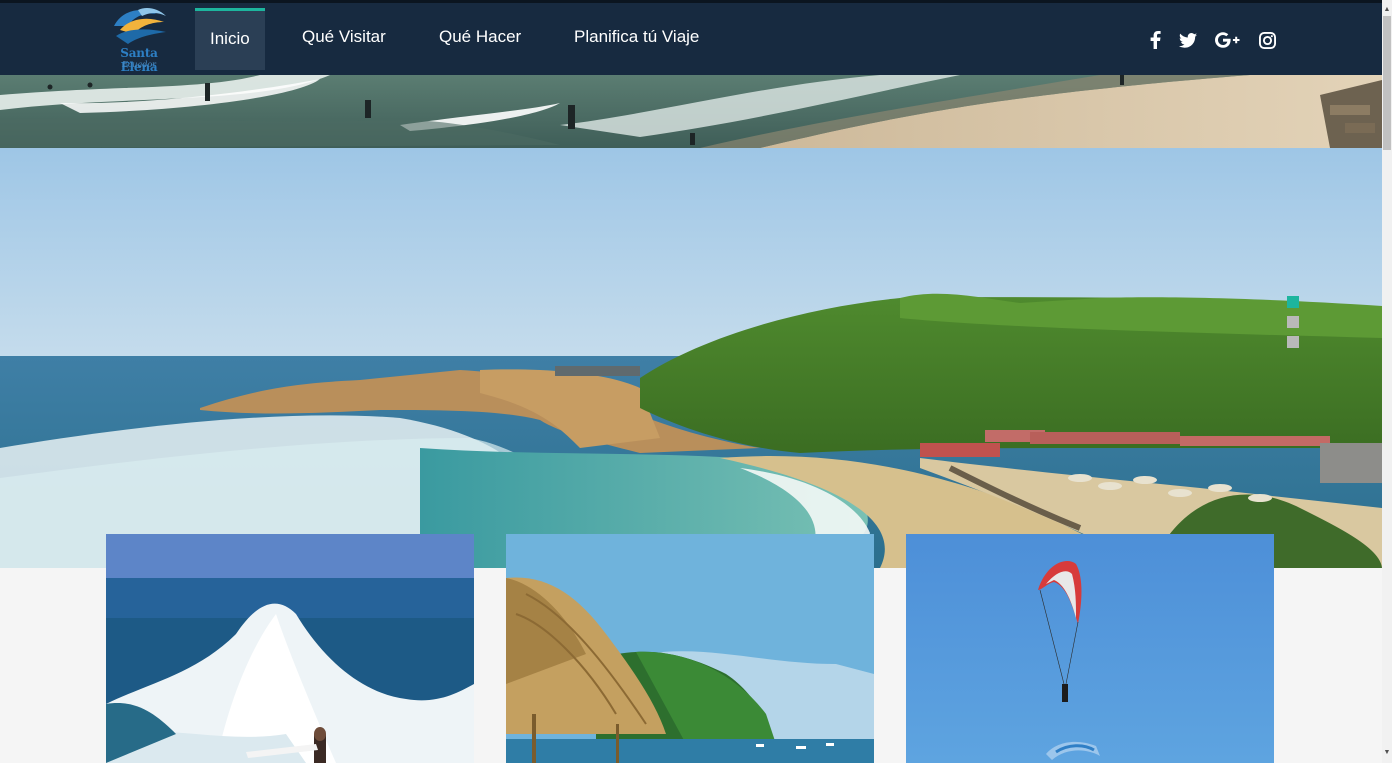  I want to click on facebook-icon, so click(1155, 40).